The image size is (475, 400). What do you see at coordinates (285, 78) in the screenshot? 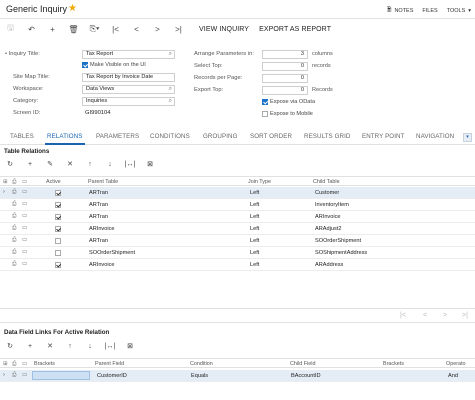
I see `records-per-page-field: 0` at bounding box center [285, 78].